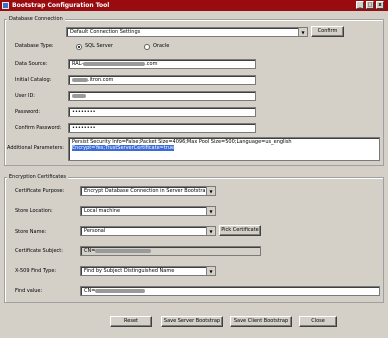 The width and height of the screenshot is (388, 338). I want to click on connection-settings-value: Default Connection Settings, so click(105, 32).